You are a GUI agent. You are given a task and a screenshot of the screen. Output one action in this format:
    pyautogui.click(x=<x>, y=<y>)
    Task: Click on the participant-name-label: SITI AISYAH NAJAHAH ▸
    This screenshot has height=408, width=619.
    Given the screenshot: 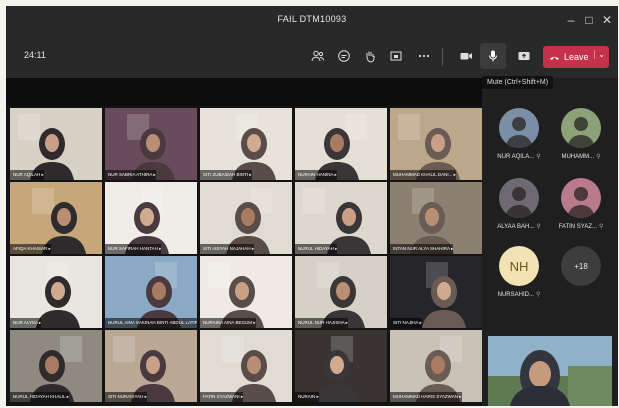 What is the action you would take?
    pyautogui.click(x=227, y=249)
    